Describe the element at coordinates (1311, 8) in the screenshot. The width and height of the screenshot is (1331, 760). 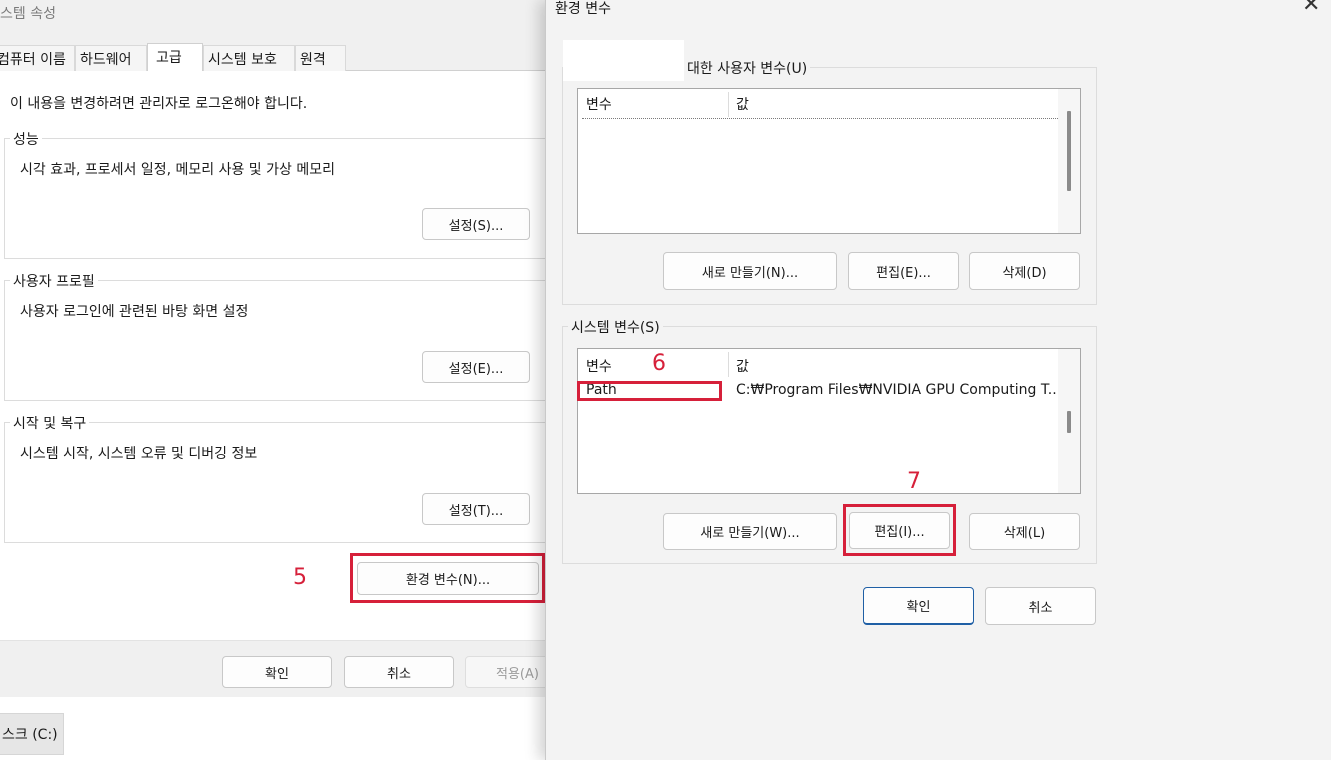
I see `close-icon: ✕` at that location.